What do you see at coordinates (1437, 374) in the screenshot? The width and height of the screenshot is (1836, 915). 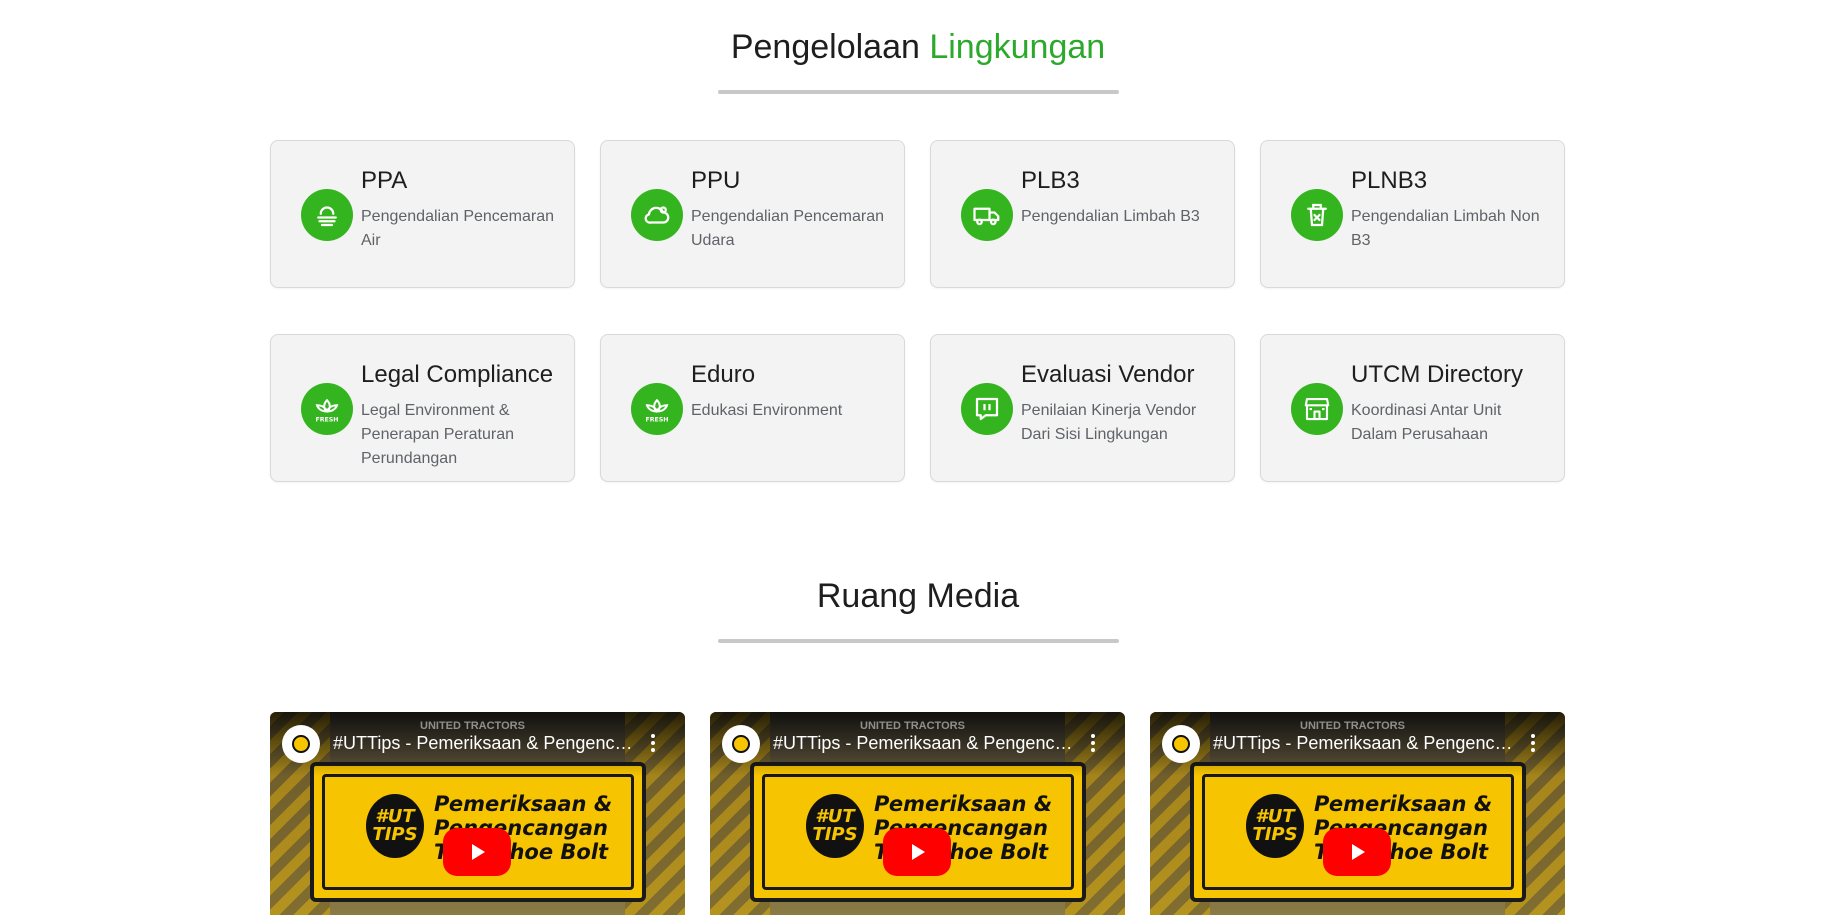 I see `card-title: UTCM Directory` at bounding box center [1437, 374].